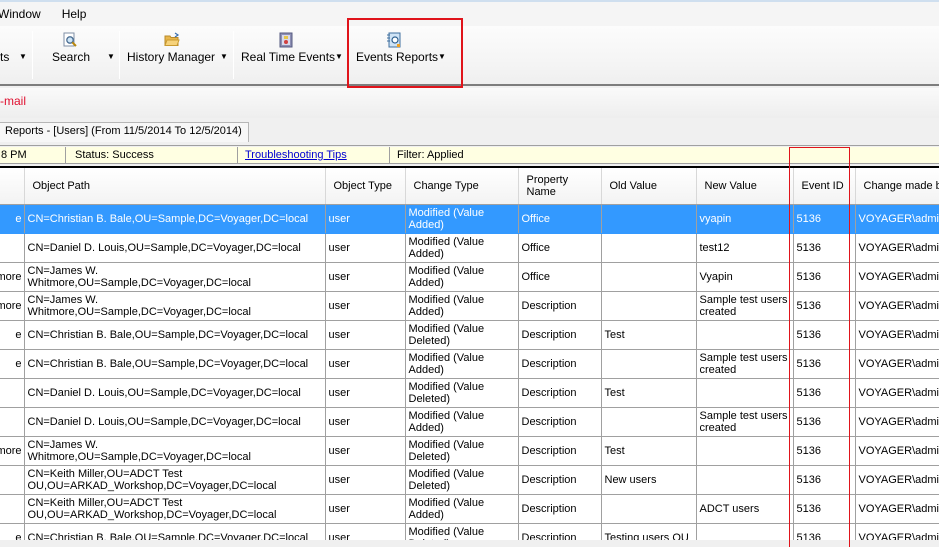 Image resolution: width=939 pixels, height=547 pixels. I want to click on column-header-change-type: Change Type, so click(462, 186).